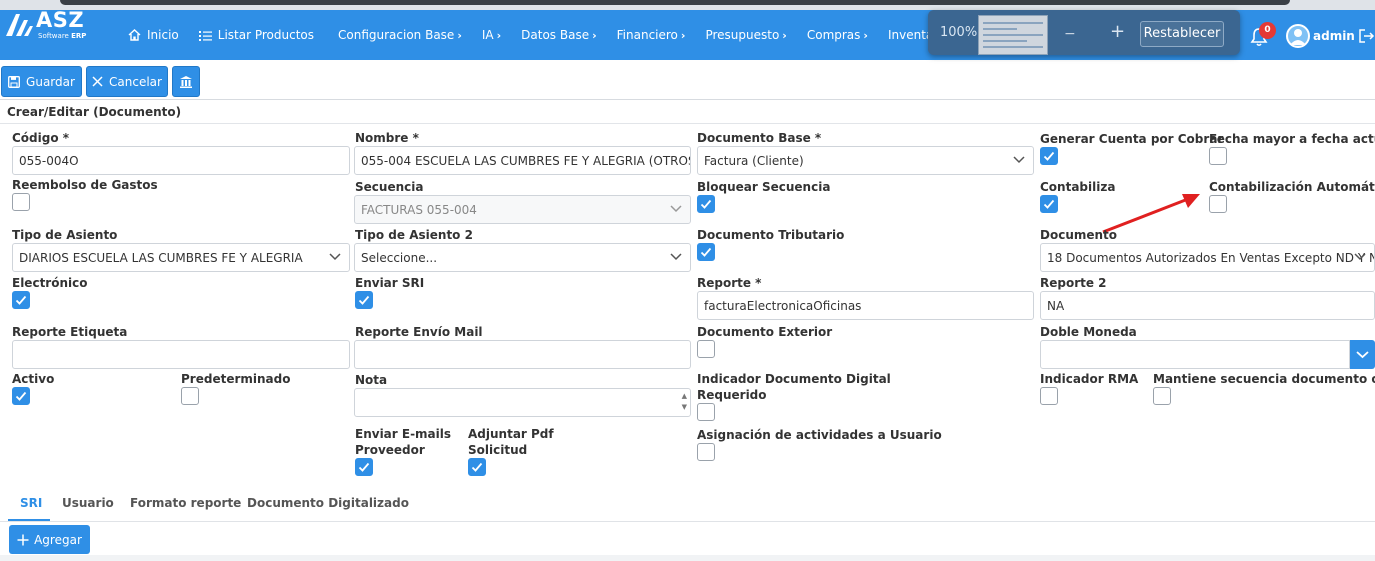  I want to click on tipo-asiento-select: DIARIOS ESCUELA LAS CUMBRES FE Y ALEGRIA, so click(181, 257).